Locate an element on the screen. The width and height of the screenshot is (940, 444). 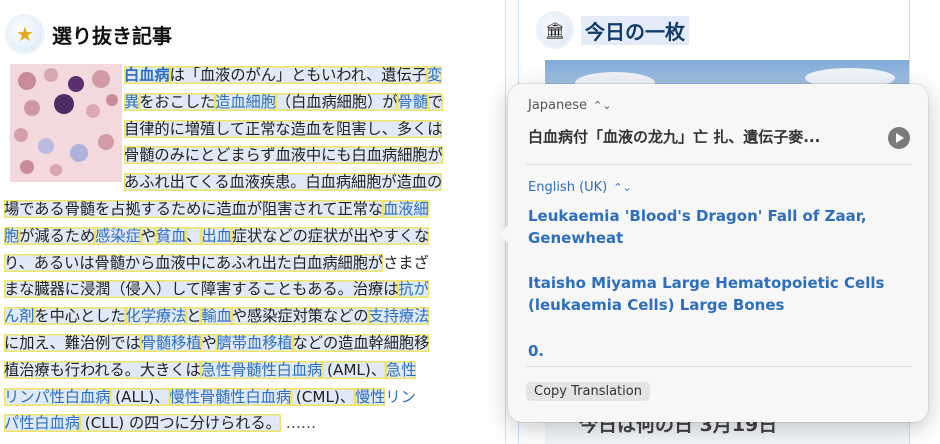
play-icon is located at coordinates (900, 138).